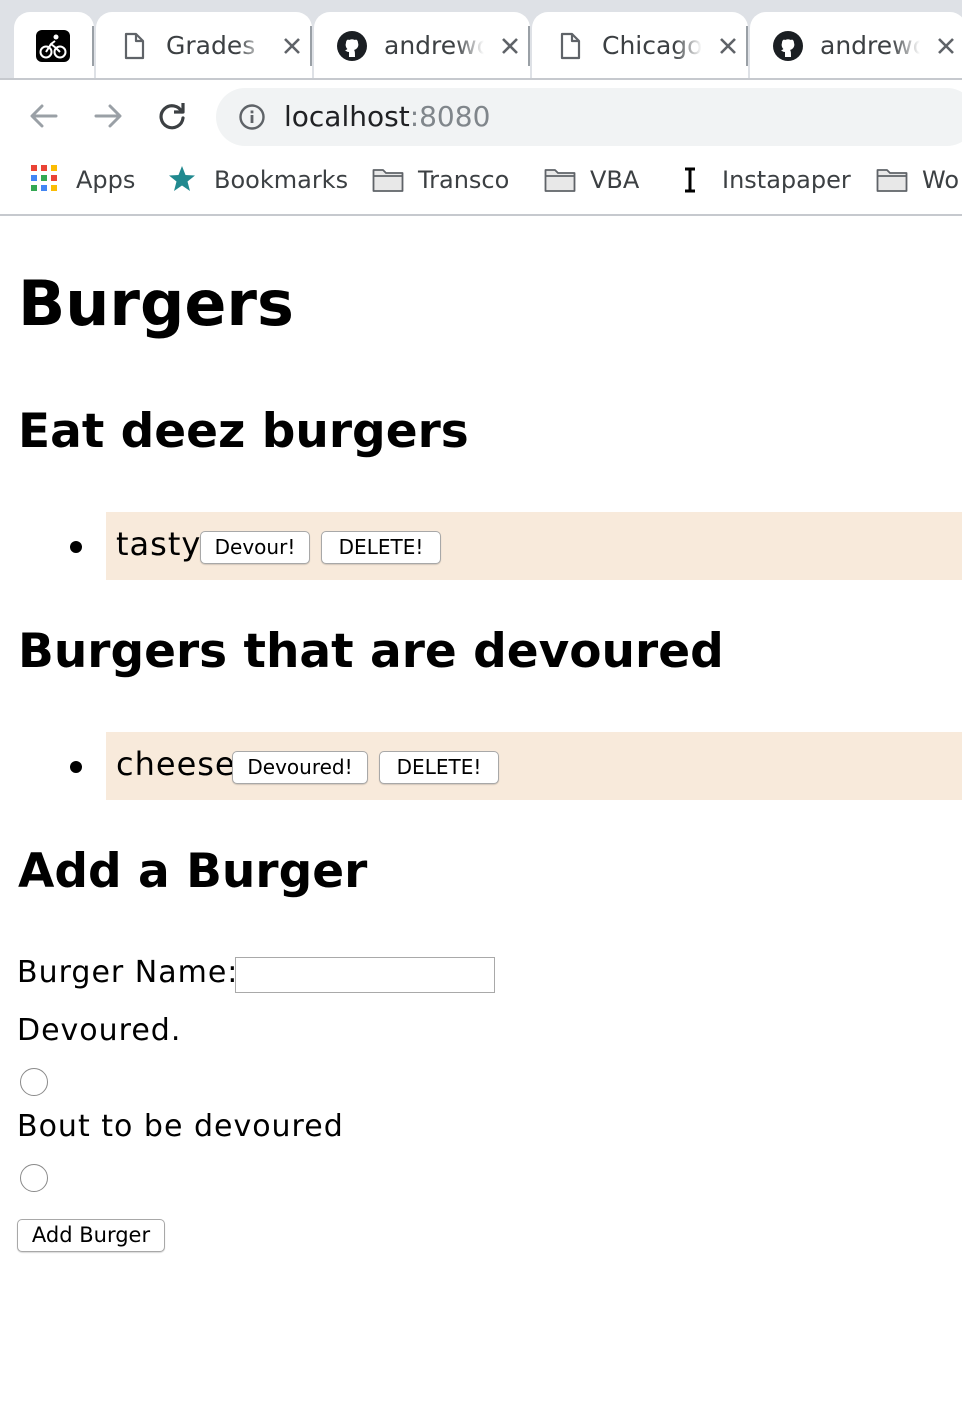  What do you see at coordinates (44, 178) in the screenshot?
I see `apps-grid-icon` at bounding box center [44, 178].